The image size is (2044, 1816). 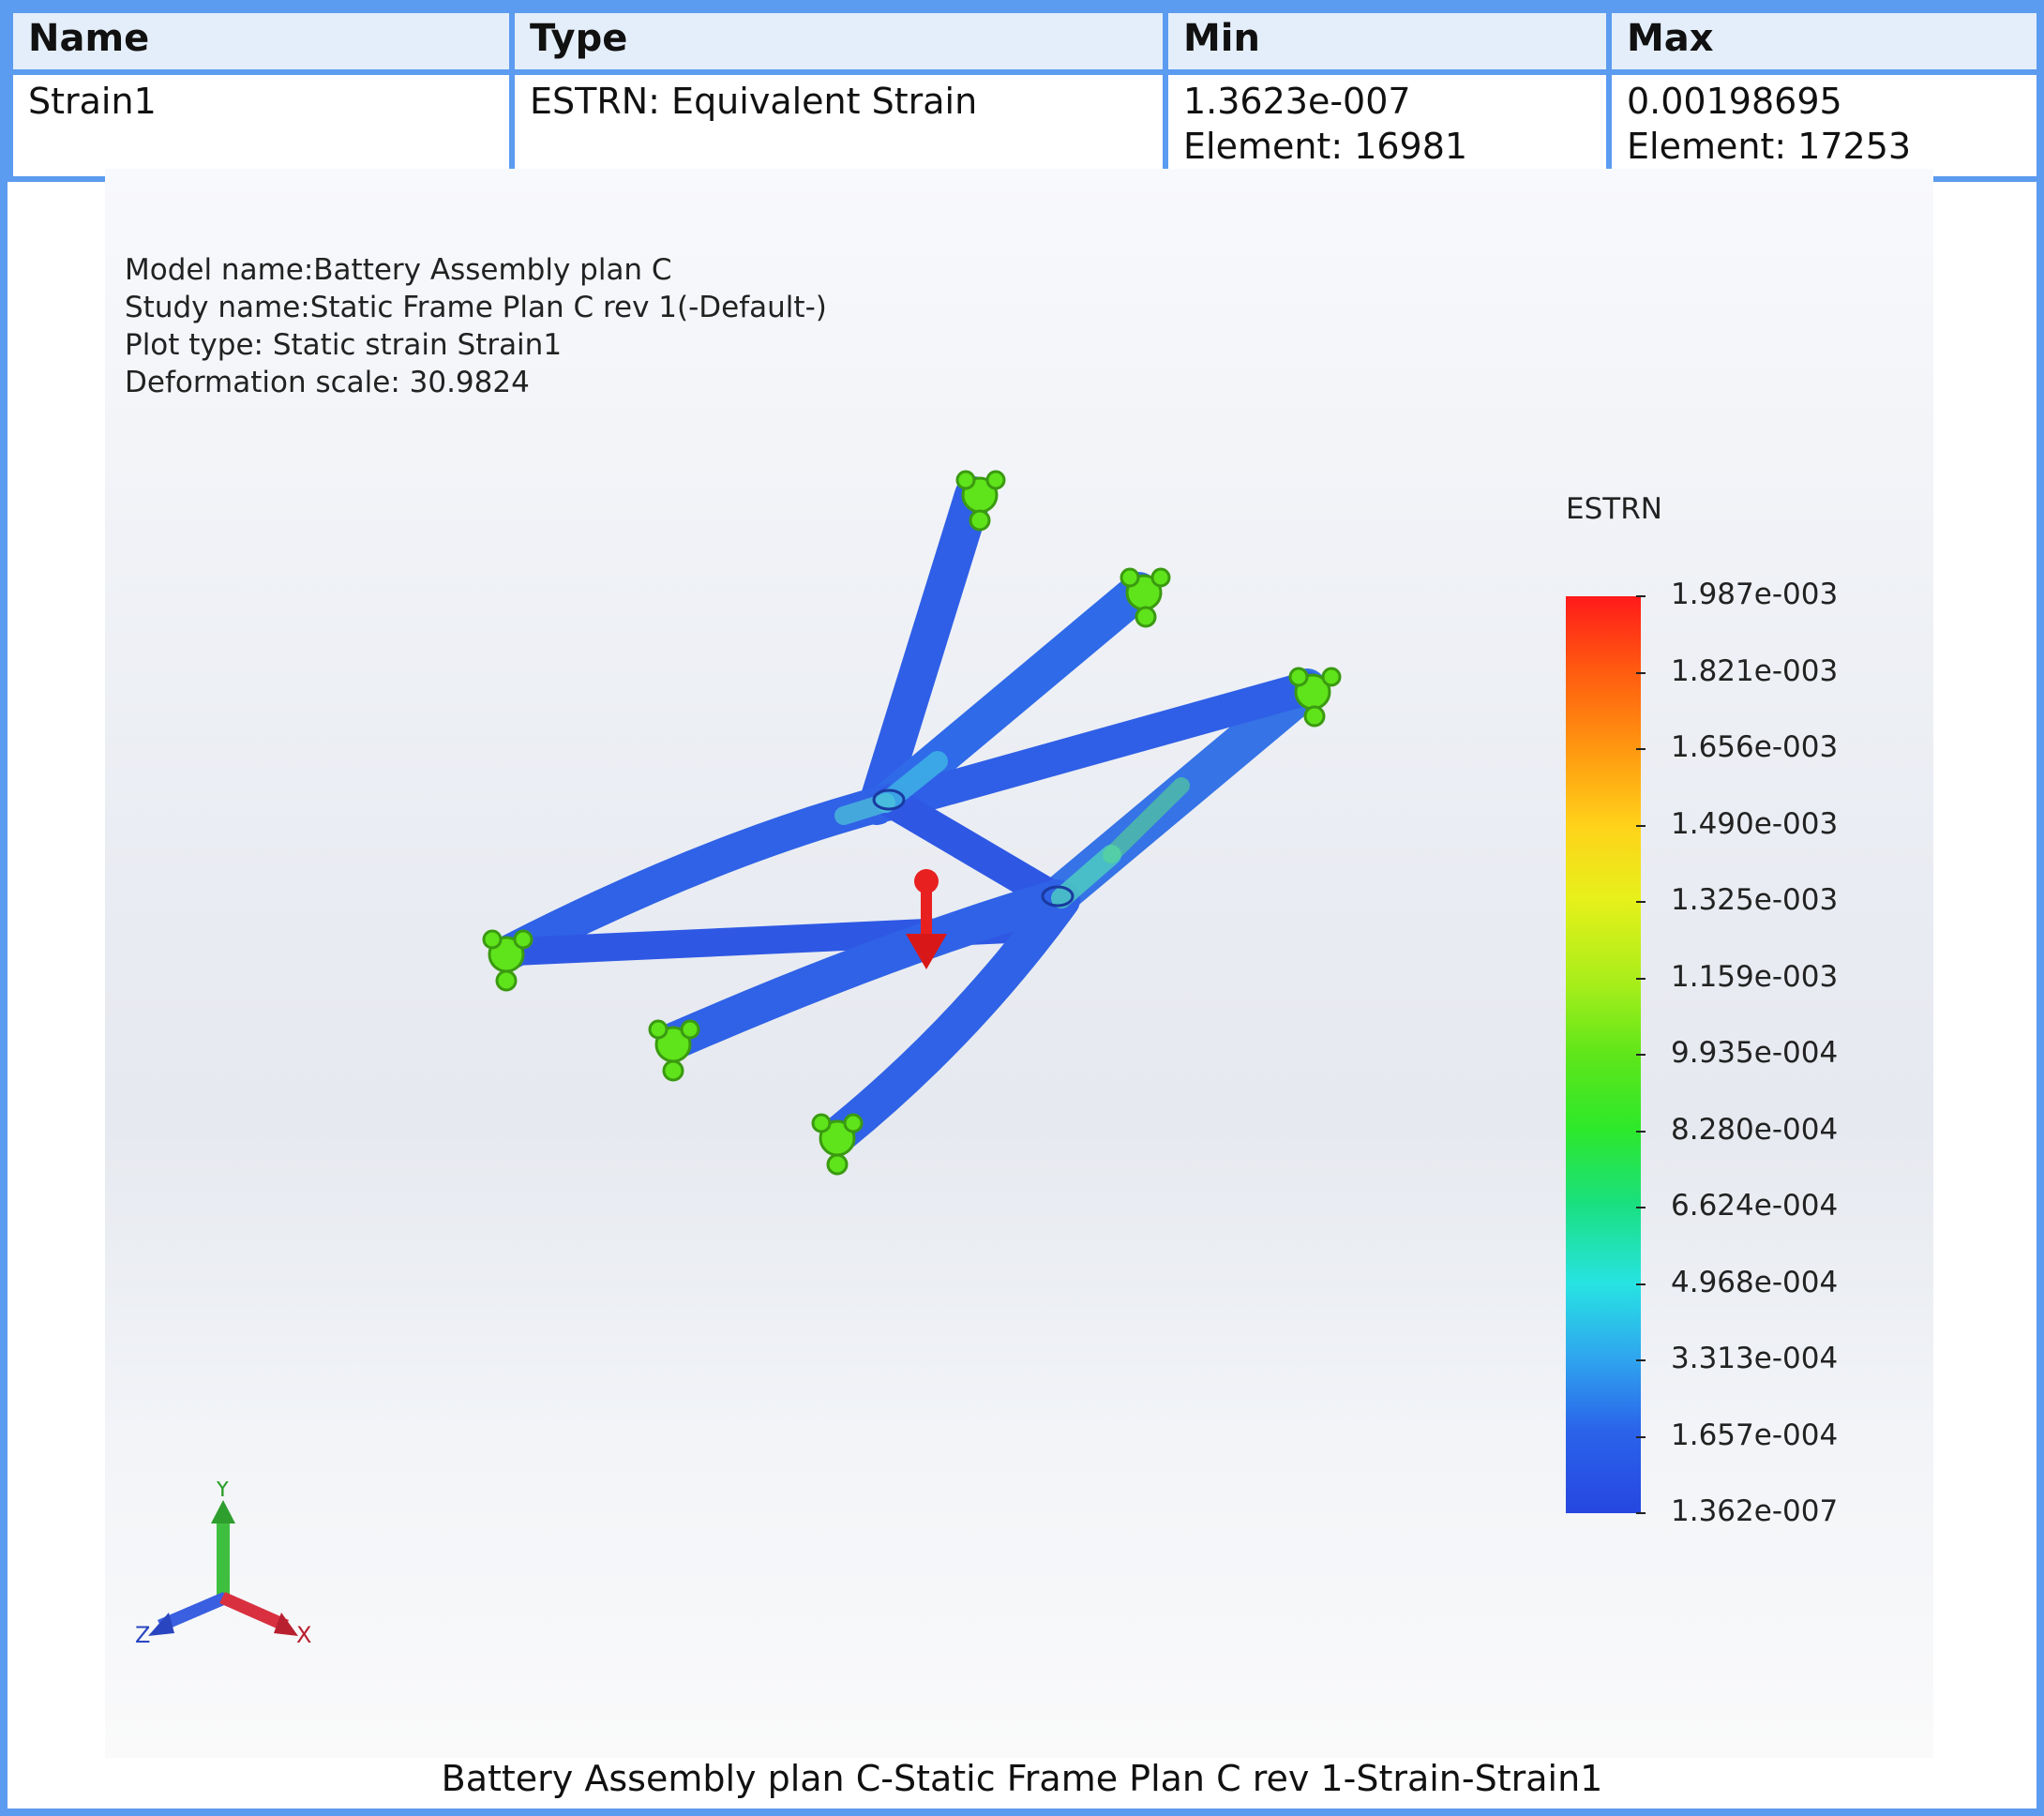 I want to click on legend-label: 9.935e-004, so click(x=1755, y=1053).